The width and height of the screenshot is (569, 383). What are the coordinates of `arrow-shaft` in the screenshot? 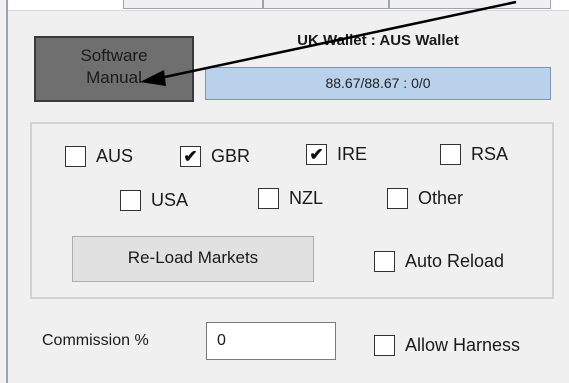 It's located at (338, 40).